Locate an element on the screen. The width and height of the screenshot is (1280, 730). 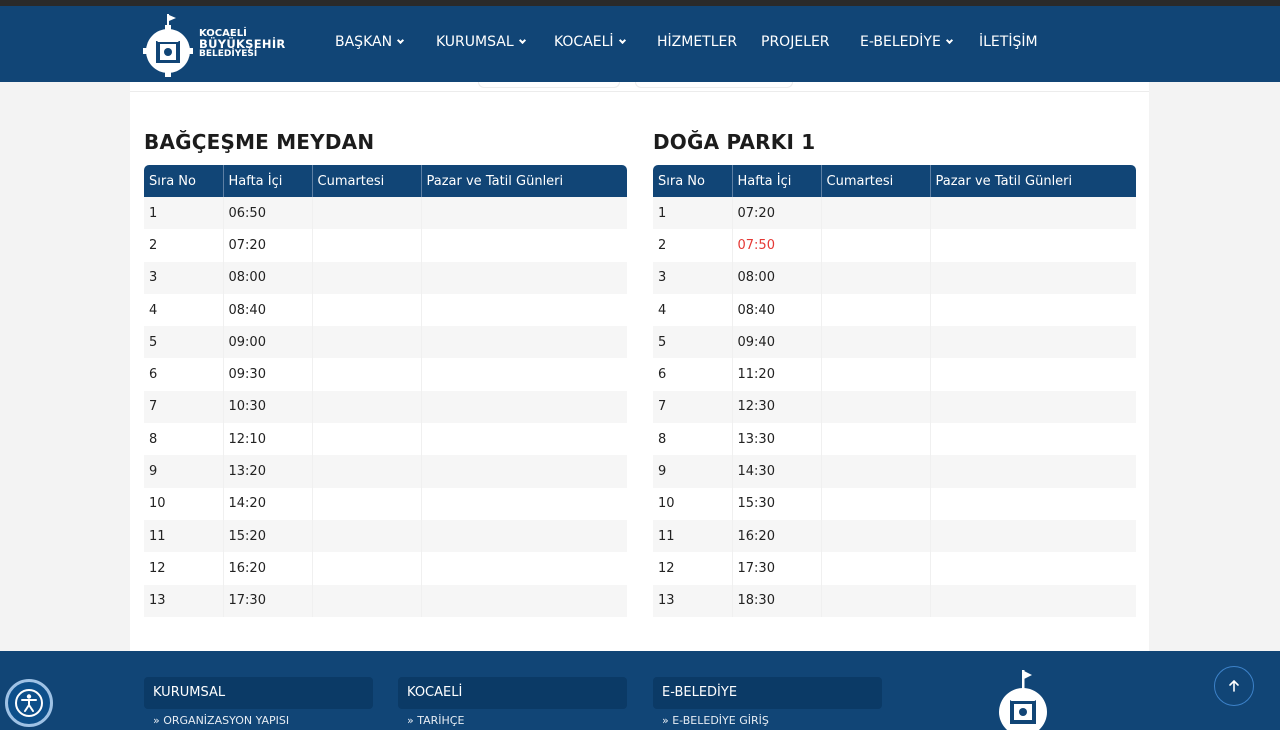
table-cell: 8 is located at coordinates (693, 439).